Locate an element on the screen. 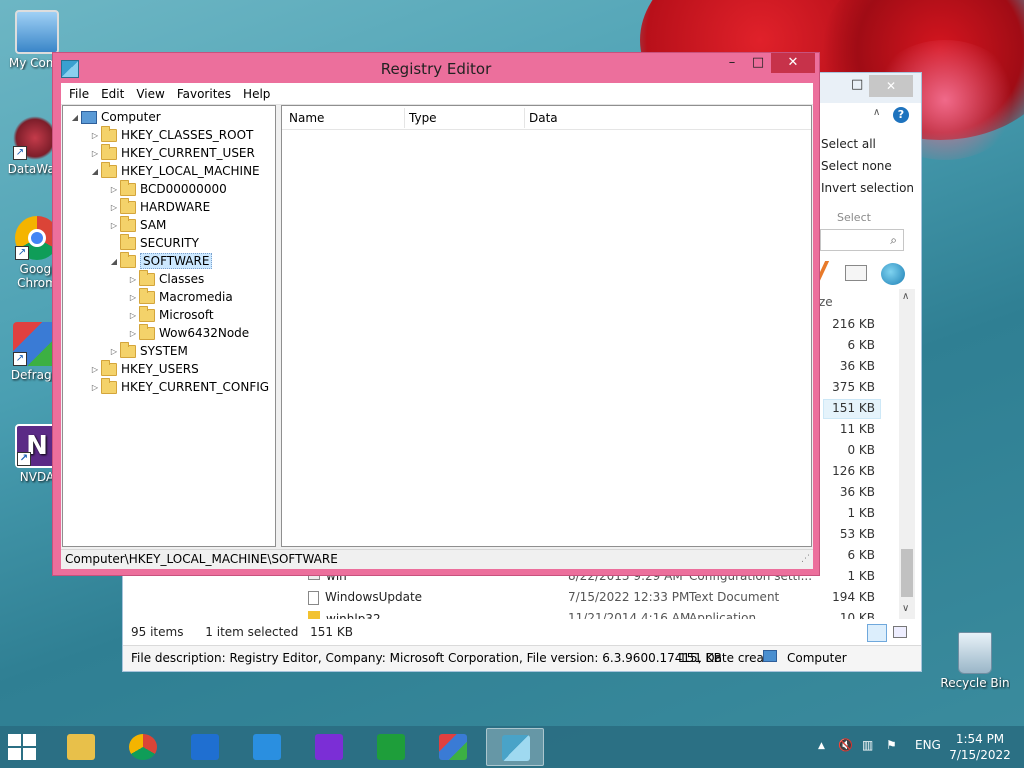 This screenshot has height=768, width=1024. file-size: 375 KB is located at coordinates (853, 387).